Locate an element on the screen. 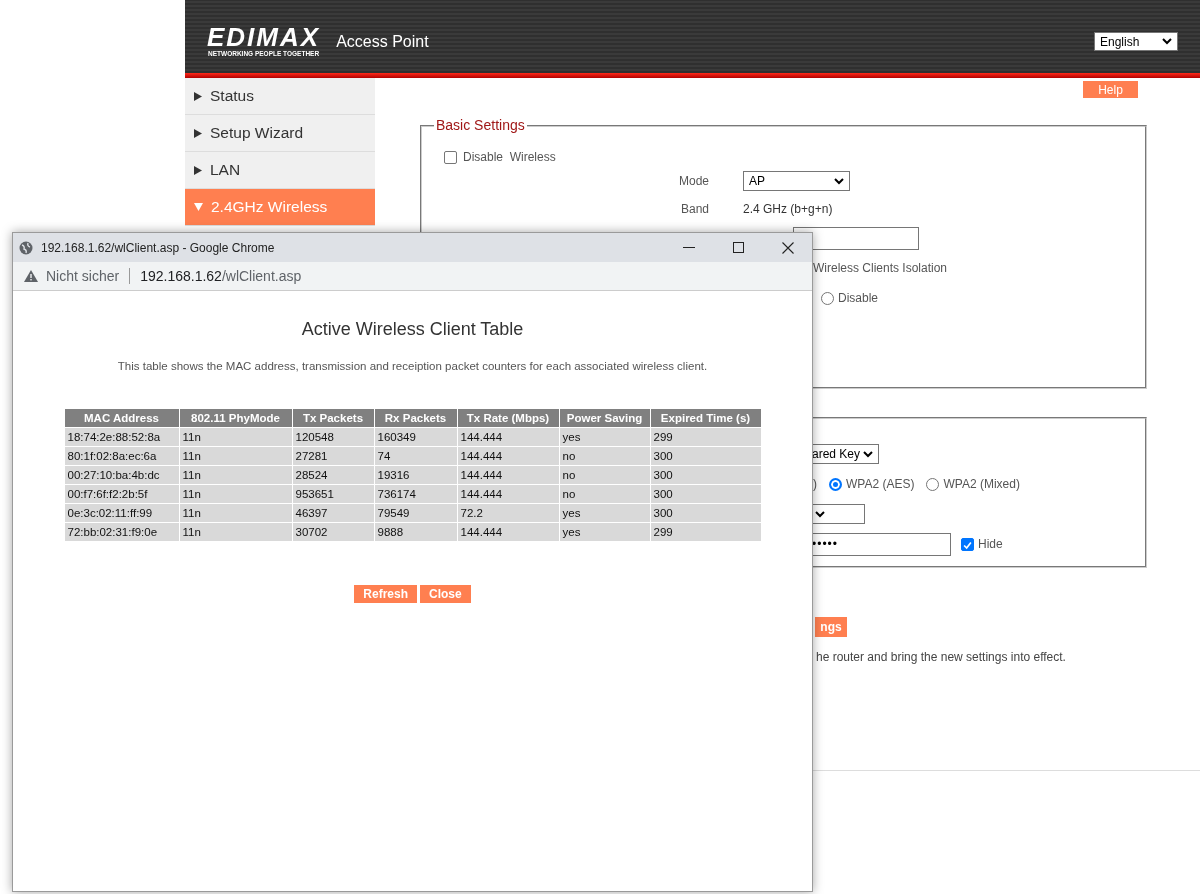 This screenshot has width=1200, height=894. column-header: Rx Packets is located at coordinates (415, 418).